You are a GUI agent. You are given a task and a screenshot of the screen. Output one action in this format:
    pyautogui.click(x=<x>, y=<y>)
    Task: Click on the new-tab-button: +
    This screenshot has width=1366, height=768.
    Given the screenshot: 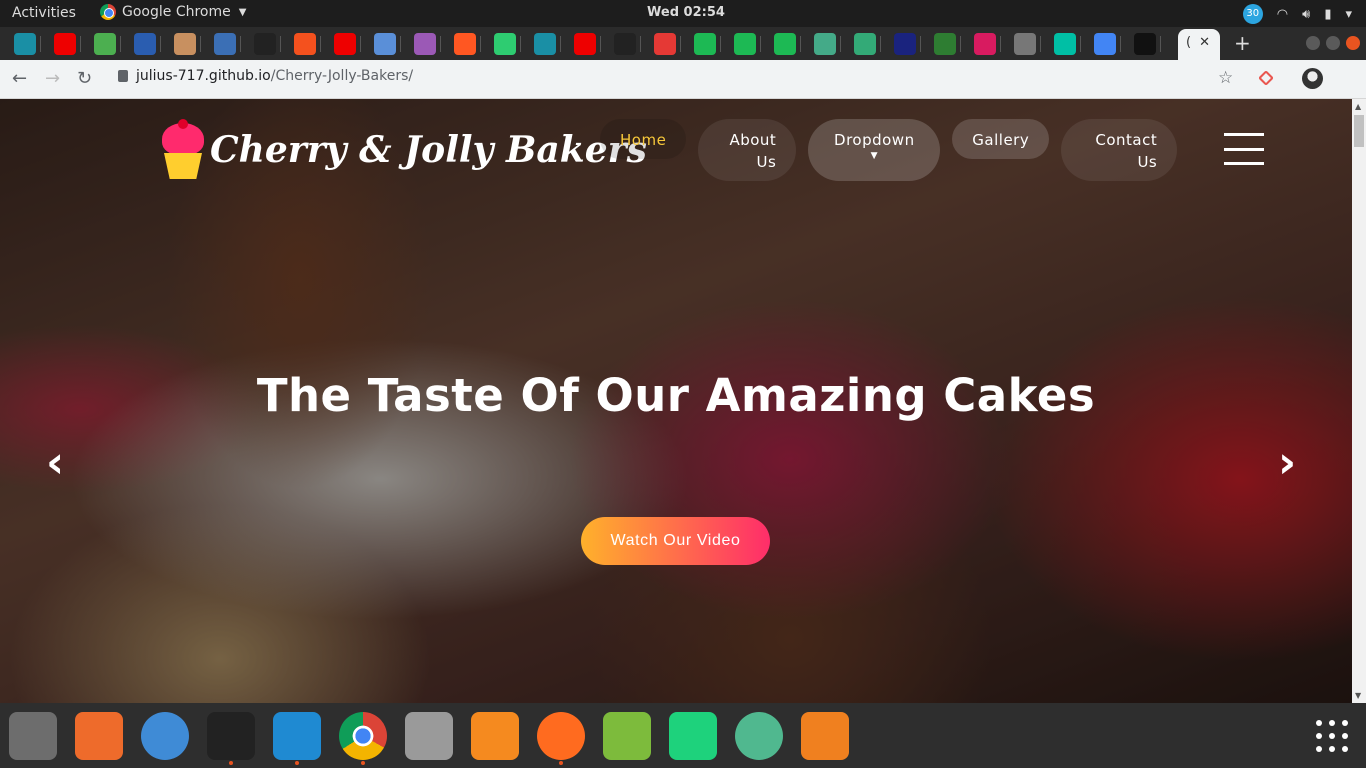 What is the action you would take?
    pyautogui.click(x=1242, y=43)
    